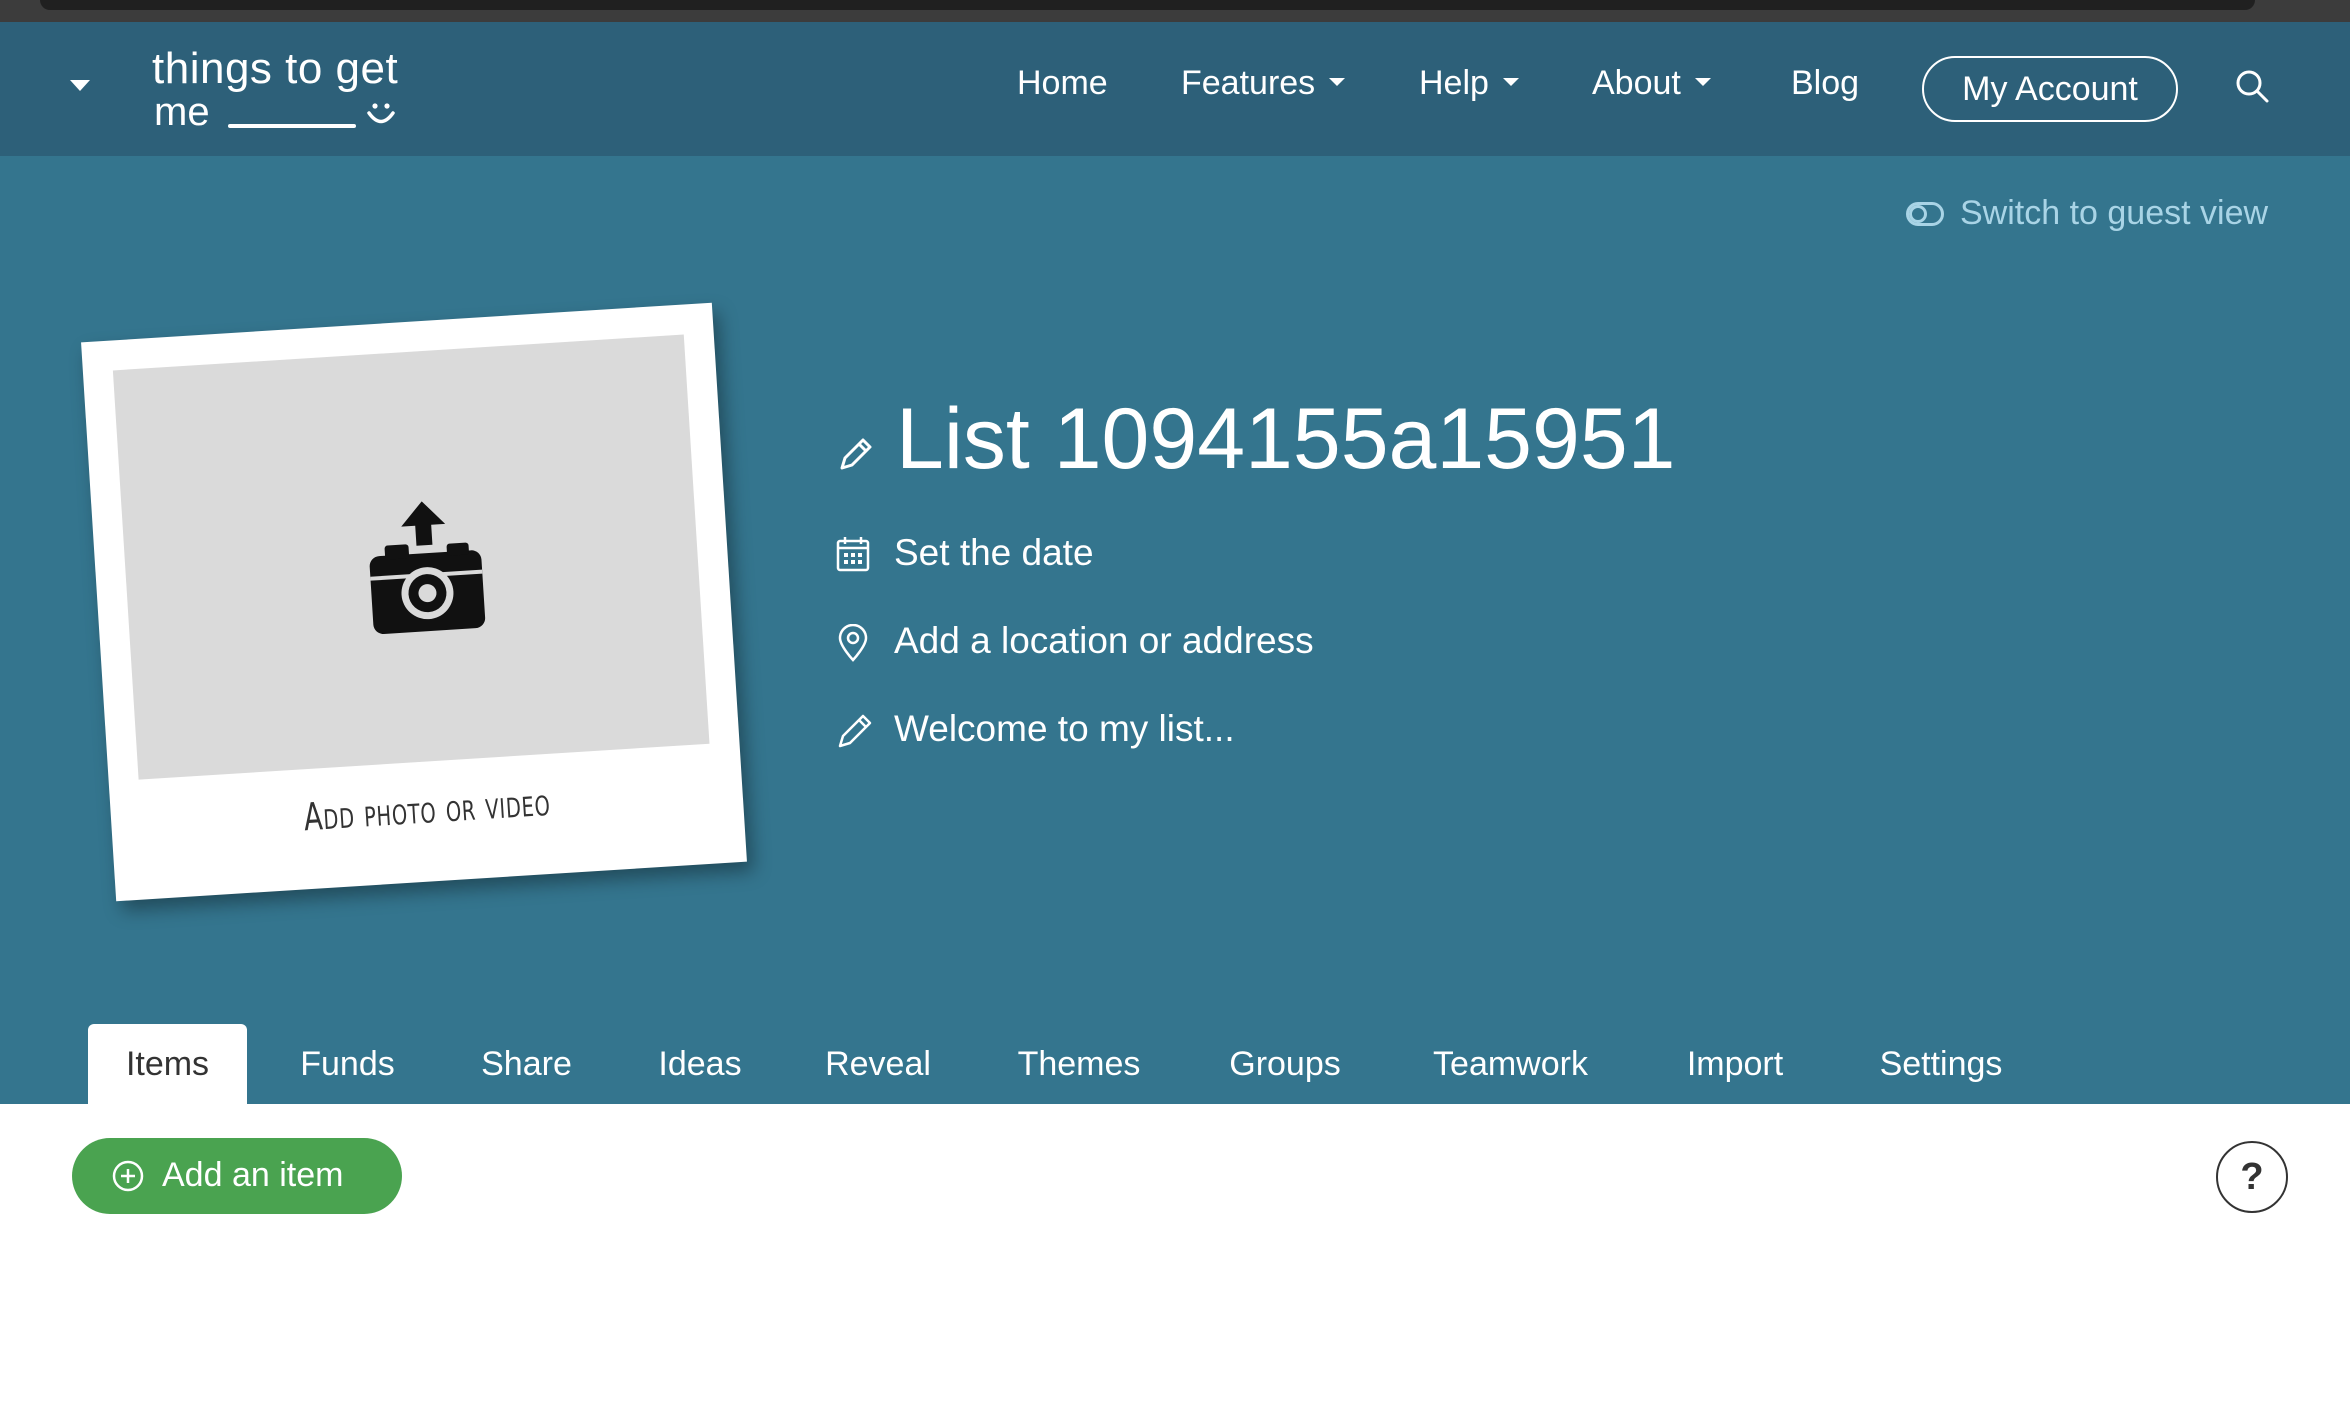 The width and height of the screenshot is (2350, 1406). Describe the element at coordinates (1636, 83) in the screenshot. I see `nav-about-label: About` at that location.